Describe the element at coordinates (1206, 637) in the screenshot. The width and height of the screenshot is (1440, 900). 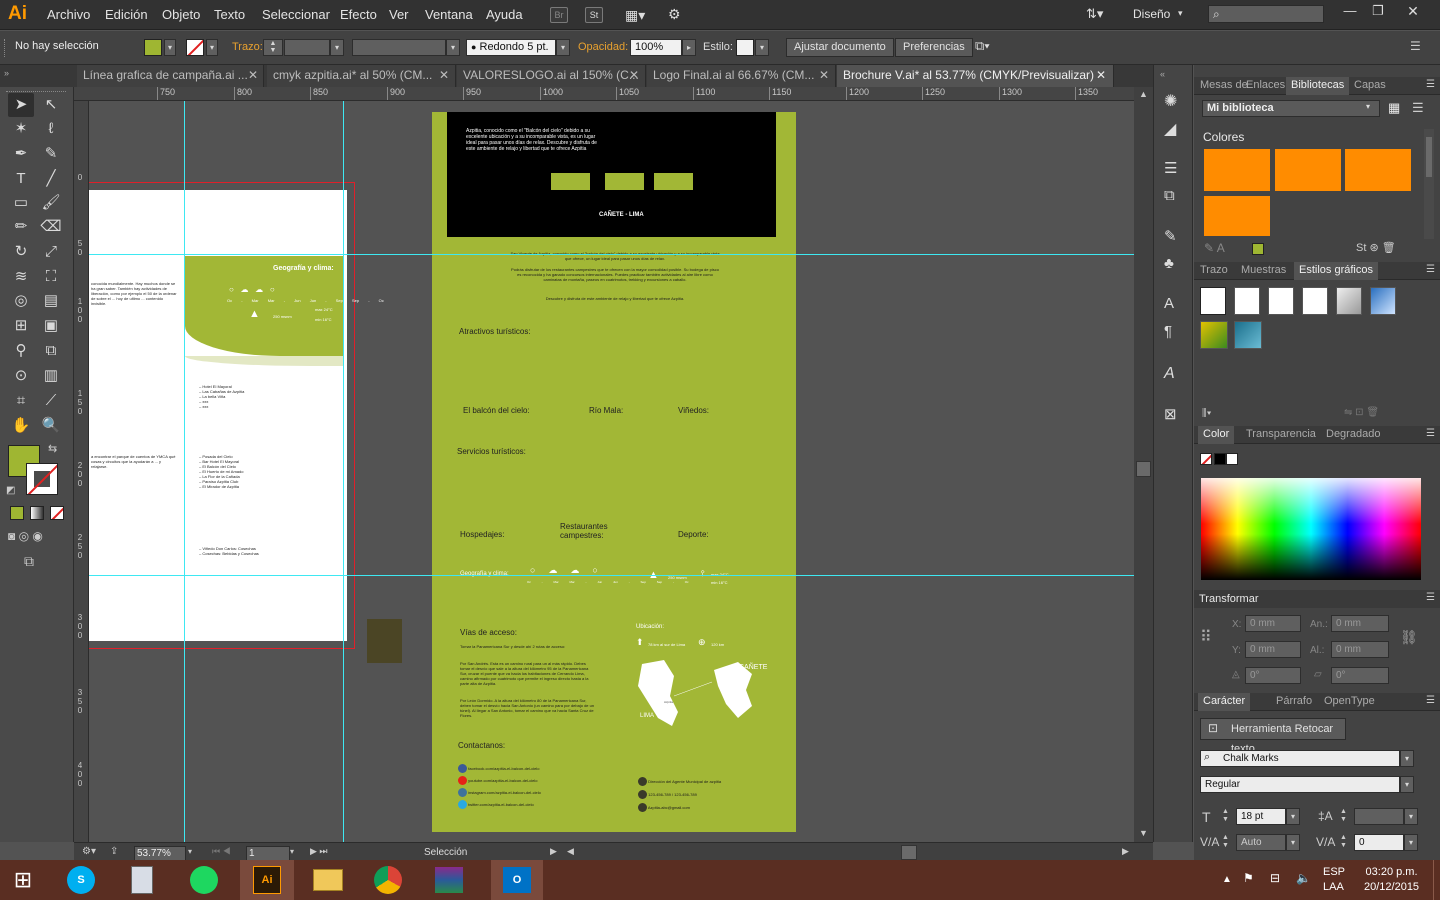
I see `reference-point-icon: ⠿` at that location.